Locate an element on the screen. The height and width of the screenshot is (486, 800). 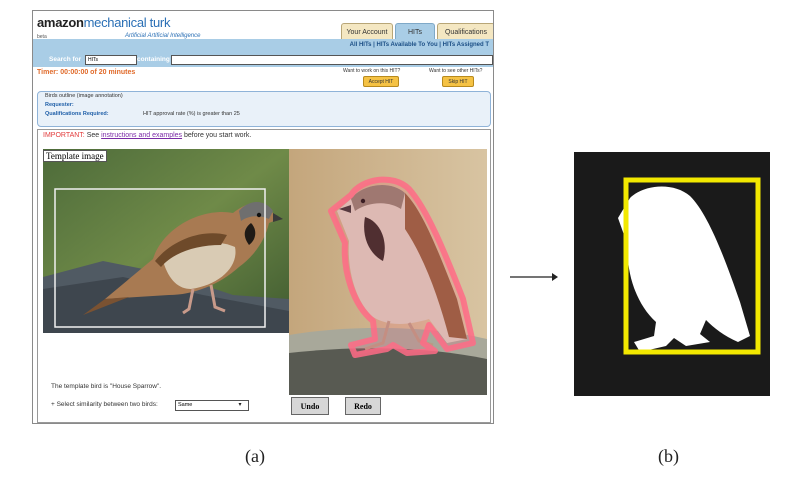
work-prompt: Want to work on this HIT? is located at coordinates (372, 71).